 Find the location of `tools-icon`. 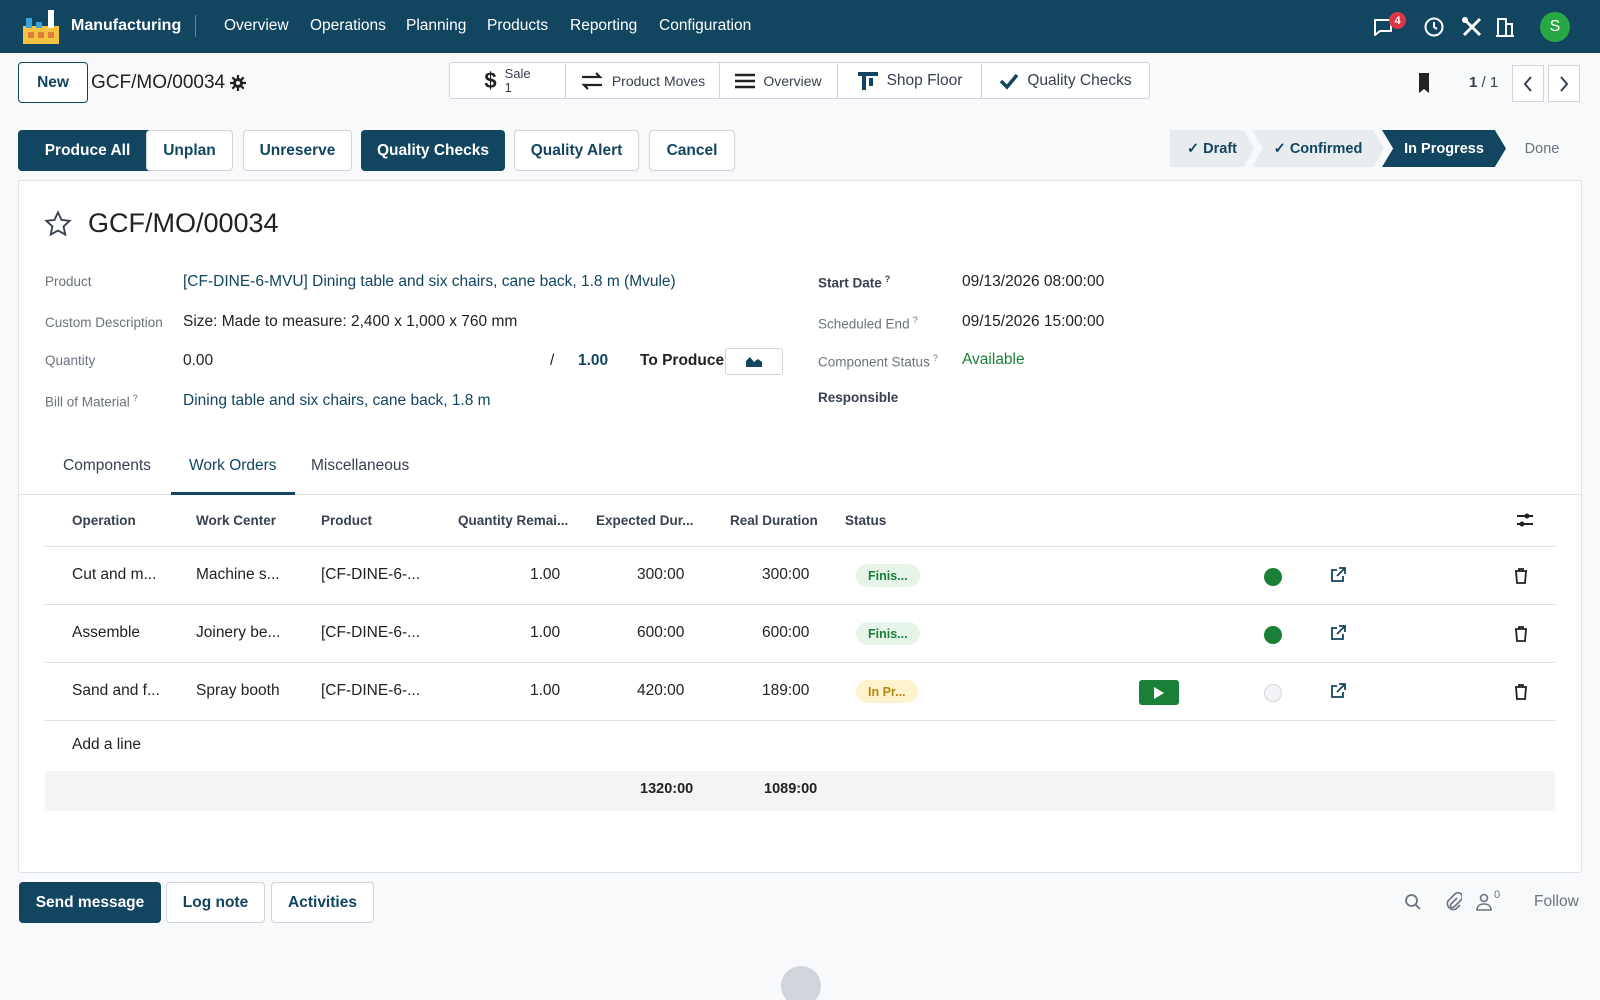

tools-icon is located at coordinates (1472, 27).